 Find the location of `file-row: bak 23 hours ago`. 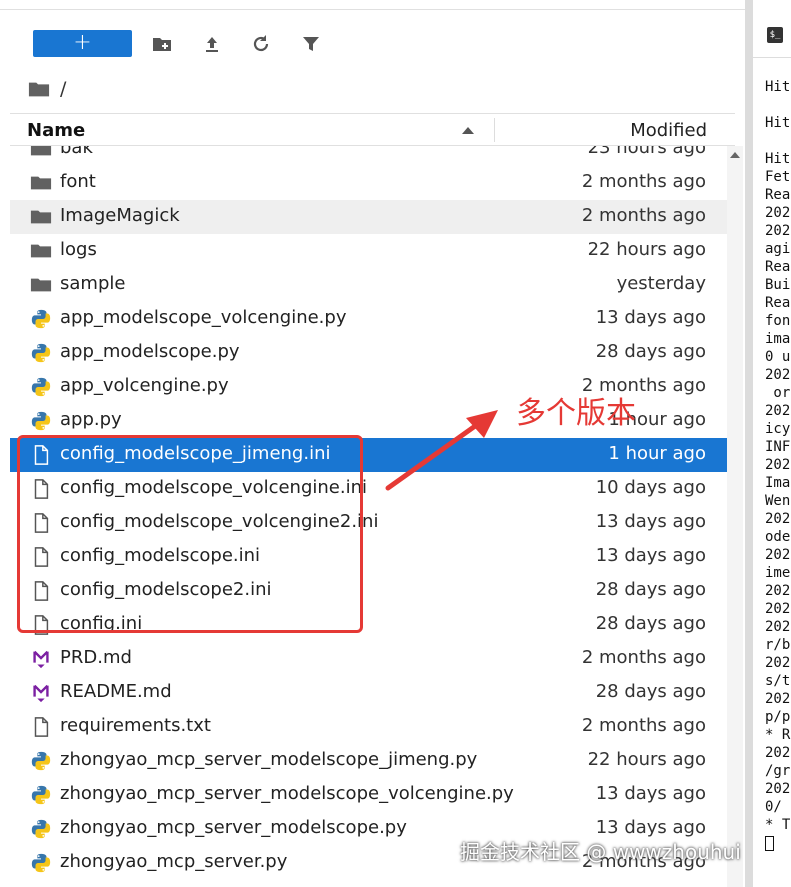

file-row: bak 23 hours ago is located at coordinates (368, 156).